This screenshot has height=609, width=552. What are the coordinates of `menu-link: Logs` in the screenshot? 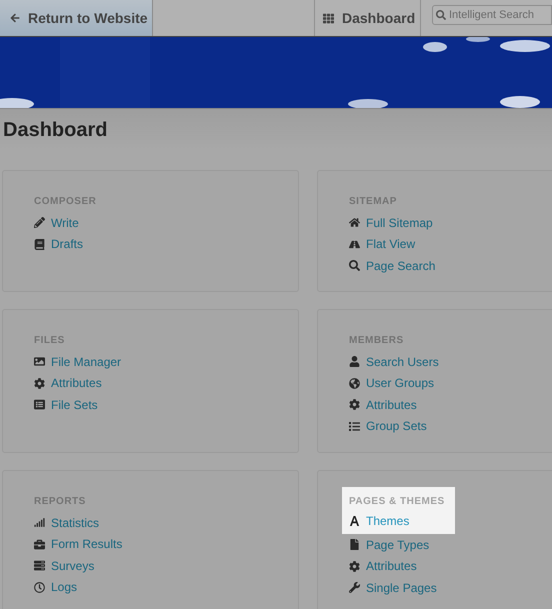 It's located at (64, 587).